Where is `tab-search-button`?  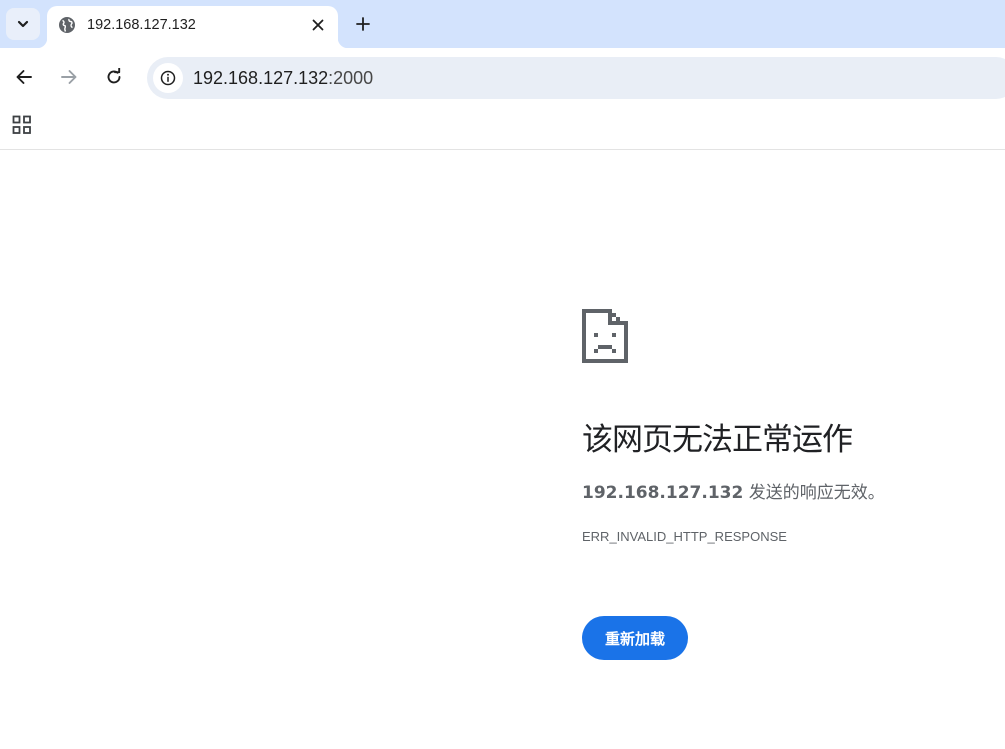 tab-search-button is located at coordinates (23, 24).